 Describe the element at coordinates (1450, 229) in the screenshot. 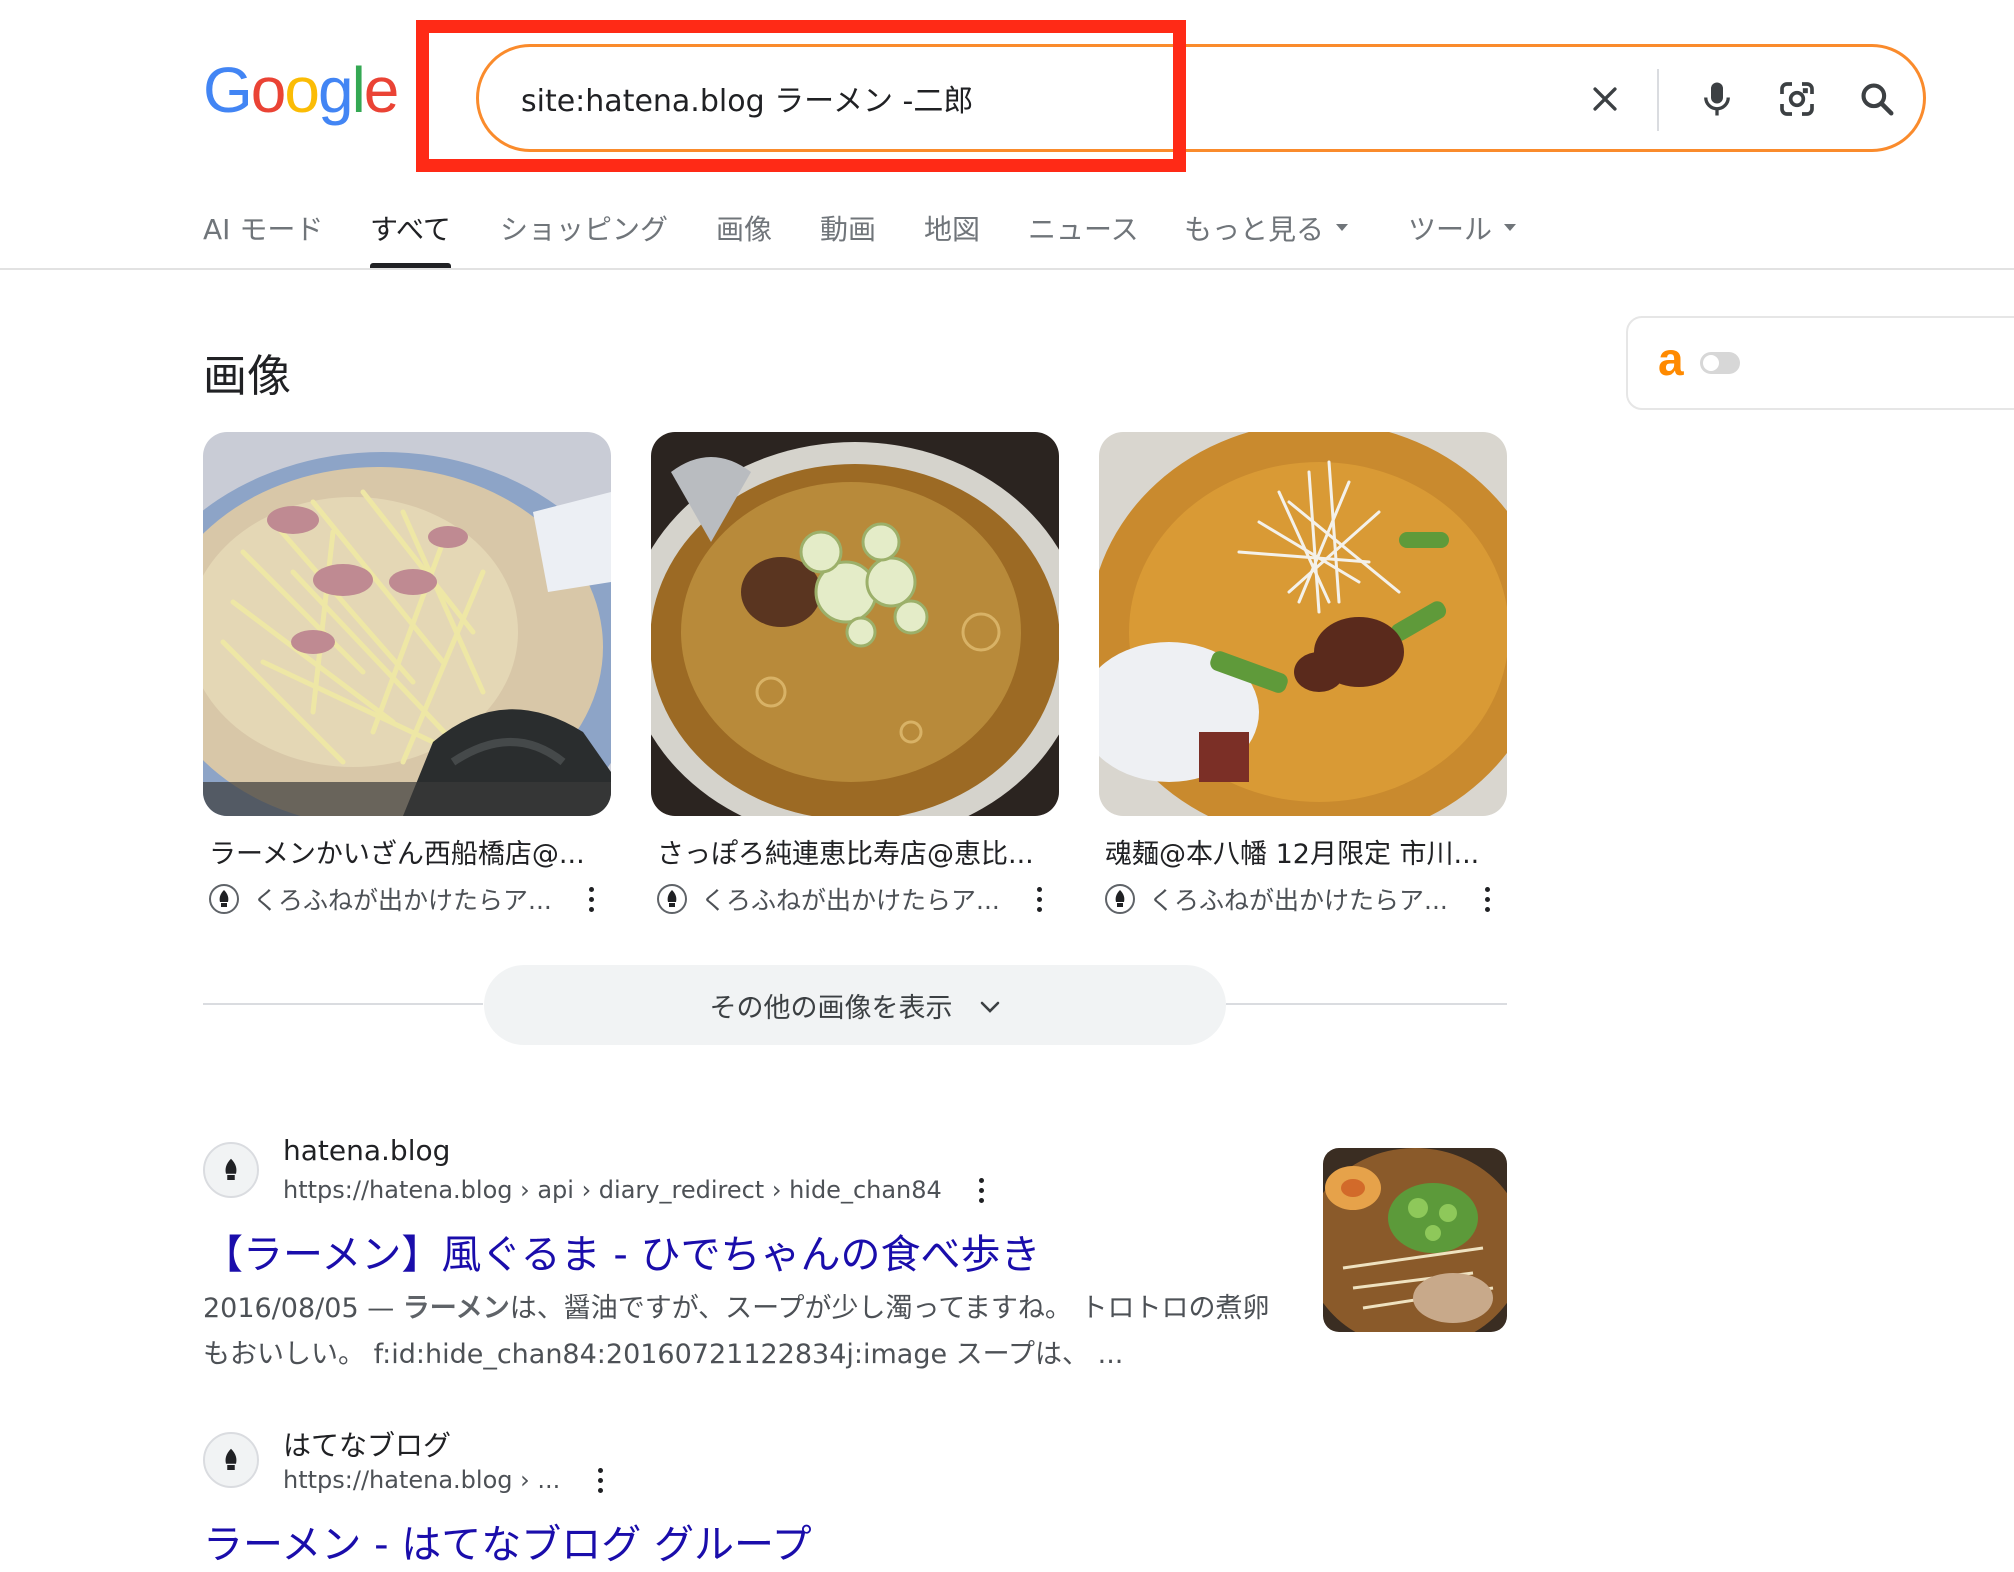

I see `tab-label: ツール` at that location.